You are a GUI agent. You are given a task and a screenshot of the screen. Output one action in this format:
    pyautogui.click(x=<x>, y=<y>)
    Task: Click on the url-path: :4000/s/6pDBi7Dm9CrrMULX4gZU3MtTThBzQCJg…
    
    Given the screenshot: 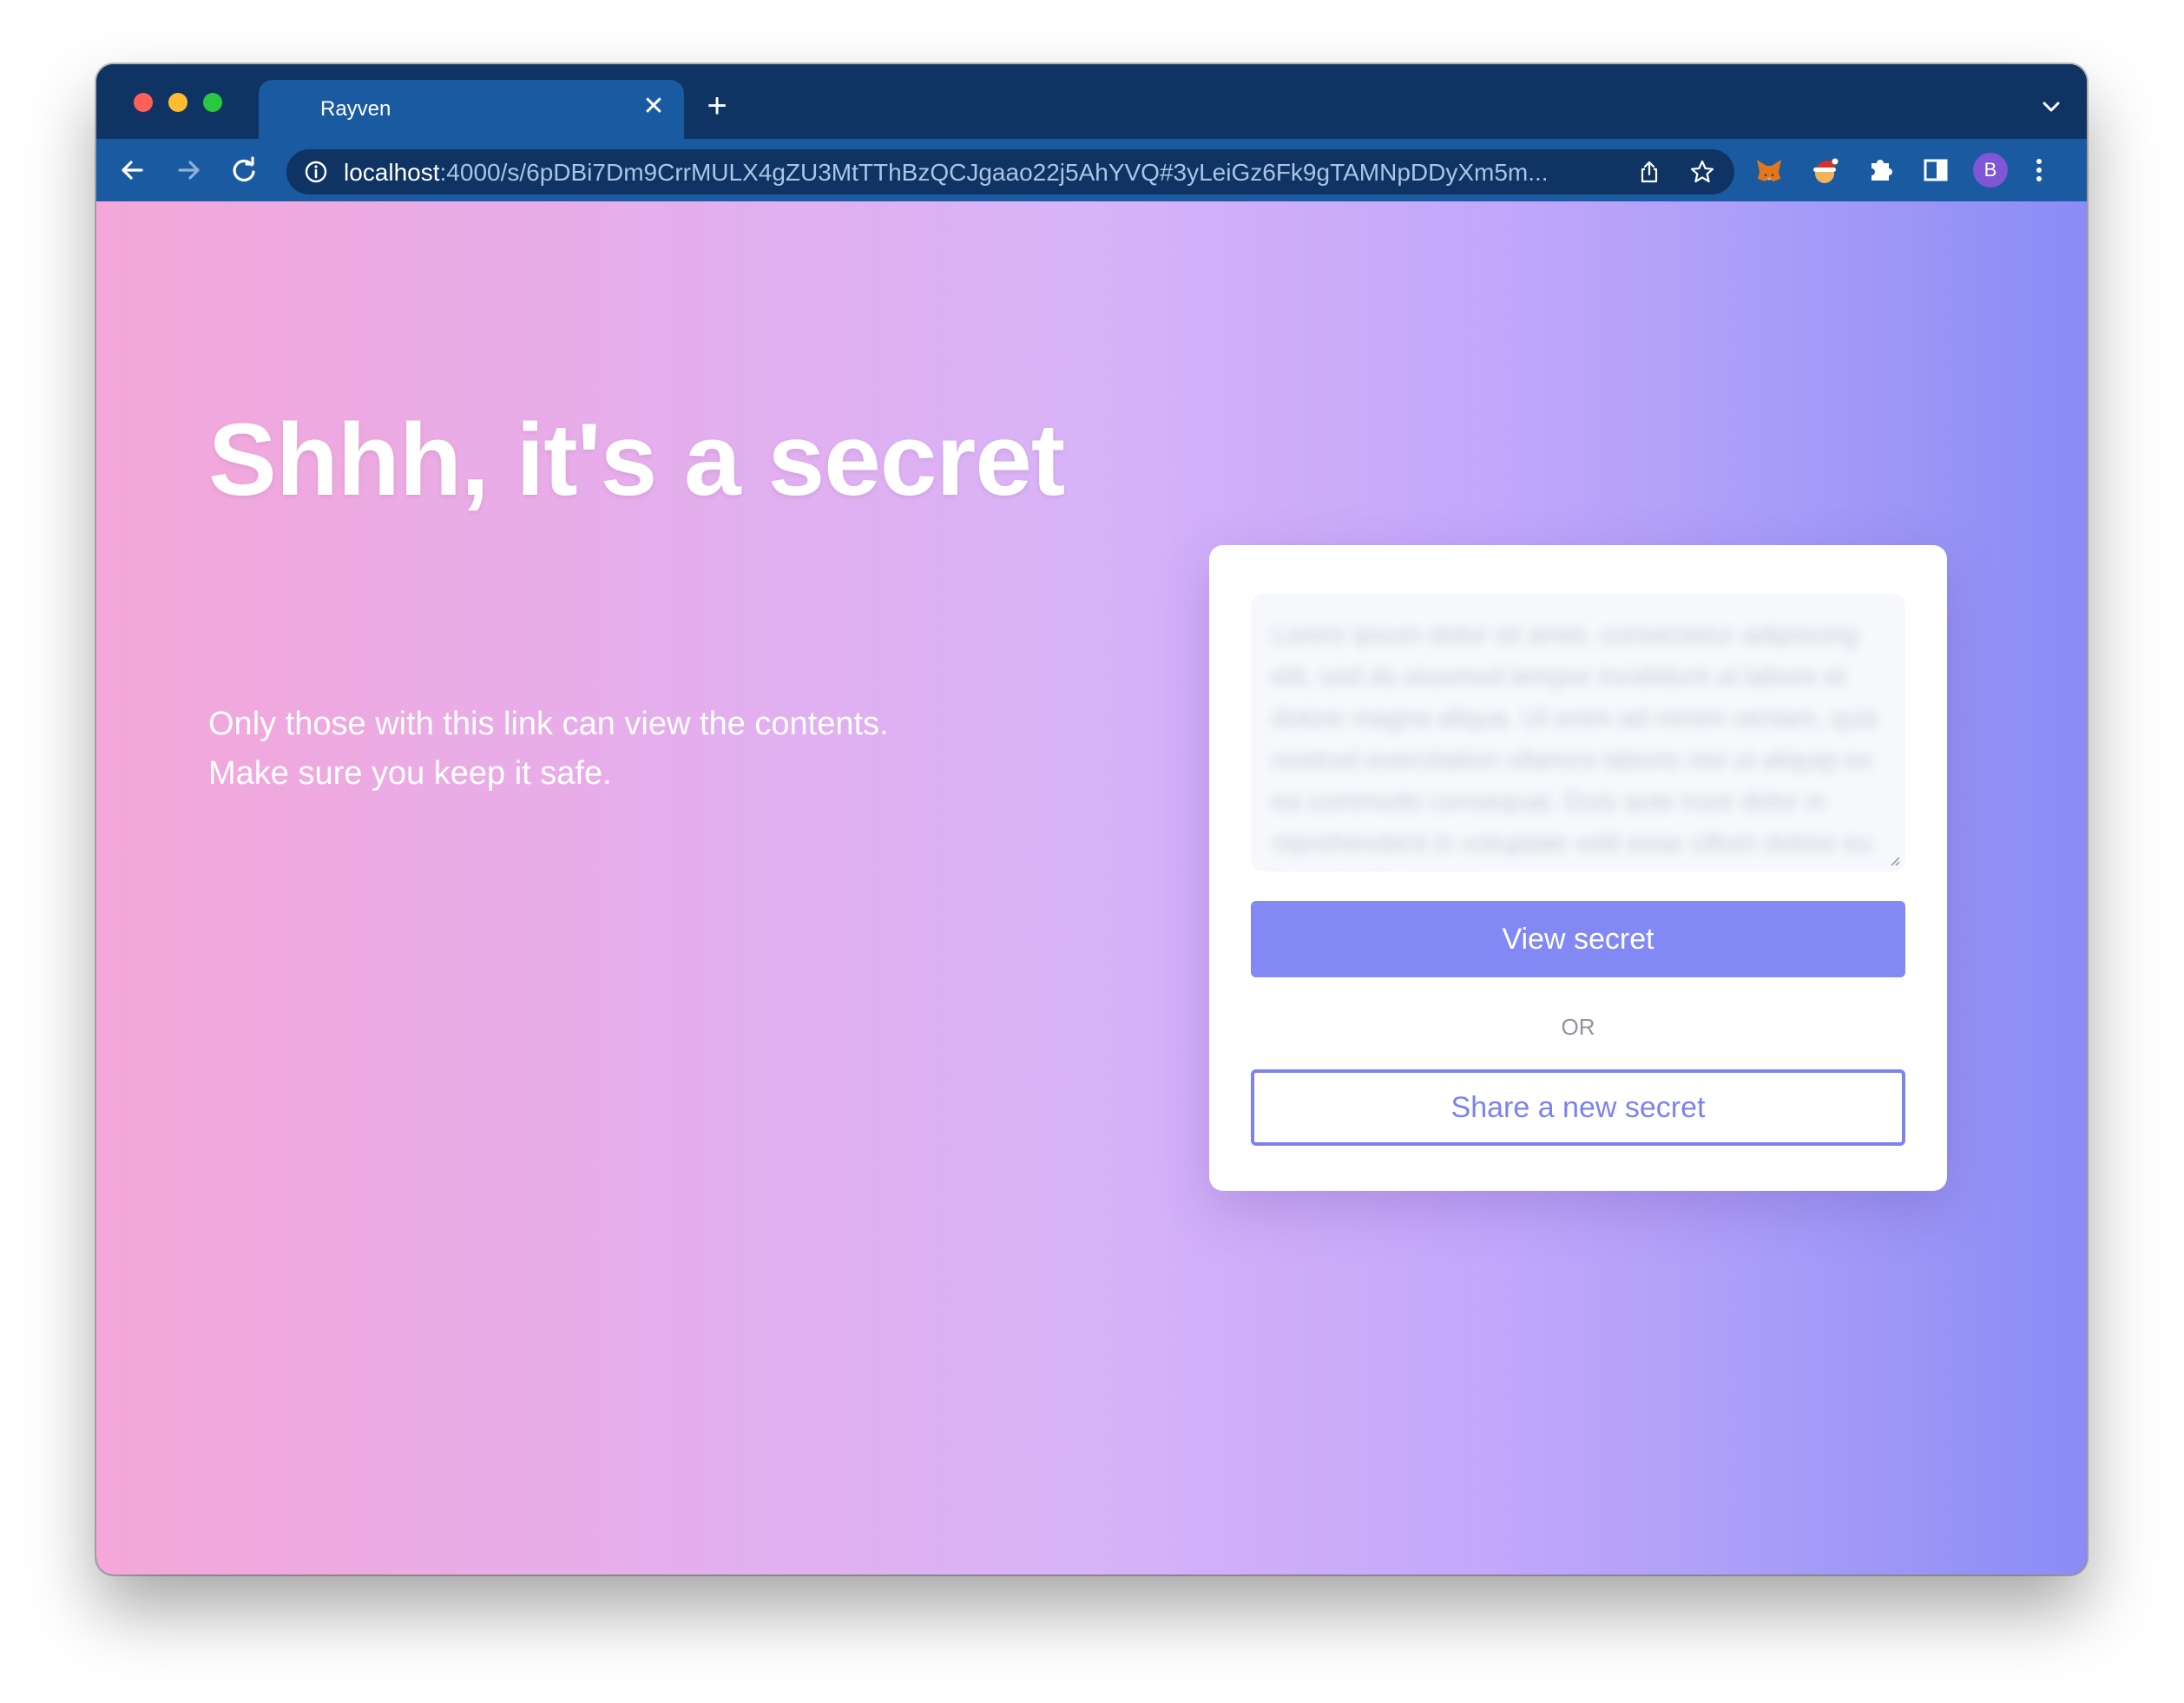 What is the action you would take?
    pyautogui.click(x=994, y=172)
    